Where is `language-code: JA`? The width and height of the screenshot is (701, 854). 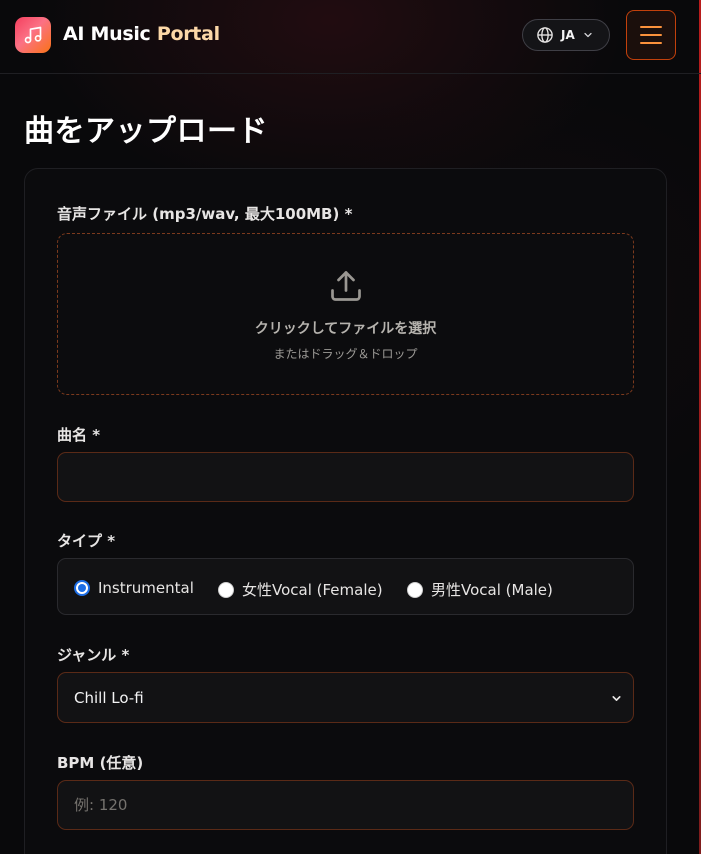 language-code: JA is located at coordinates (568, 35).